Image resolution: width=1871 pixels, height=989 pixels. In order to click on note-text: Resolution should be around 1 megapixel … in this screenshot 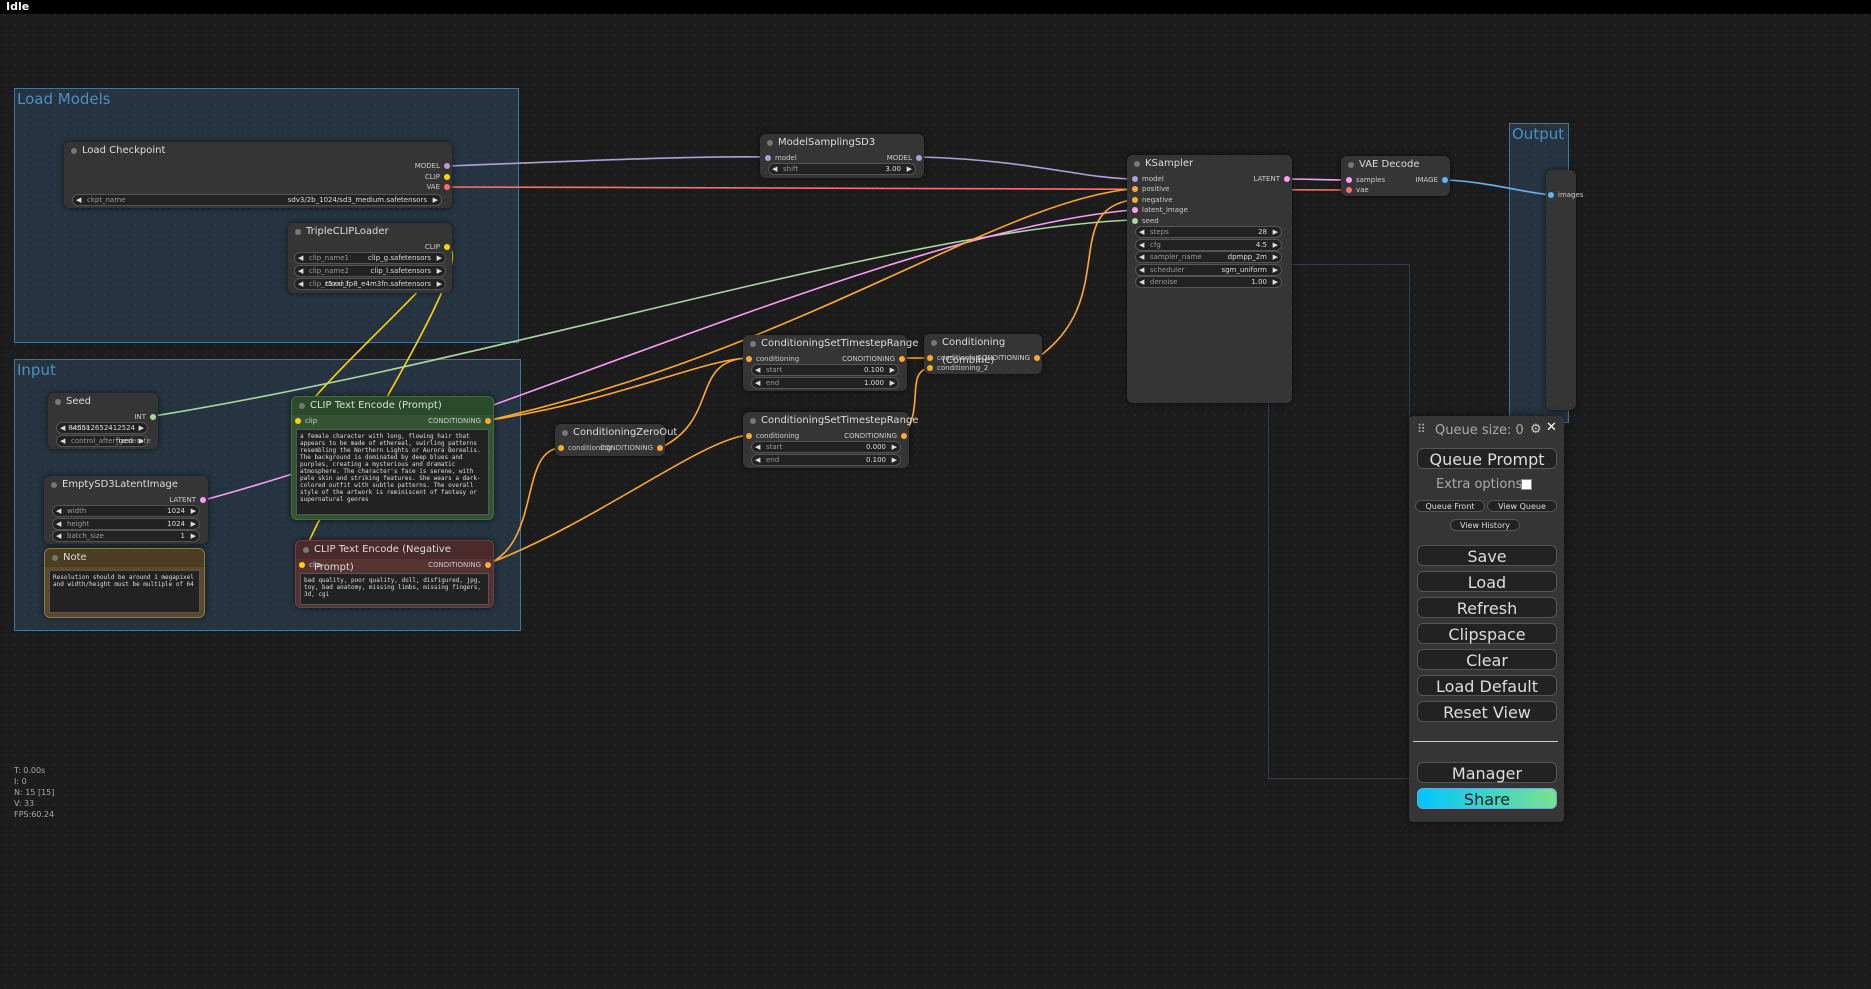, I will do `click(124, 591)`.